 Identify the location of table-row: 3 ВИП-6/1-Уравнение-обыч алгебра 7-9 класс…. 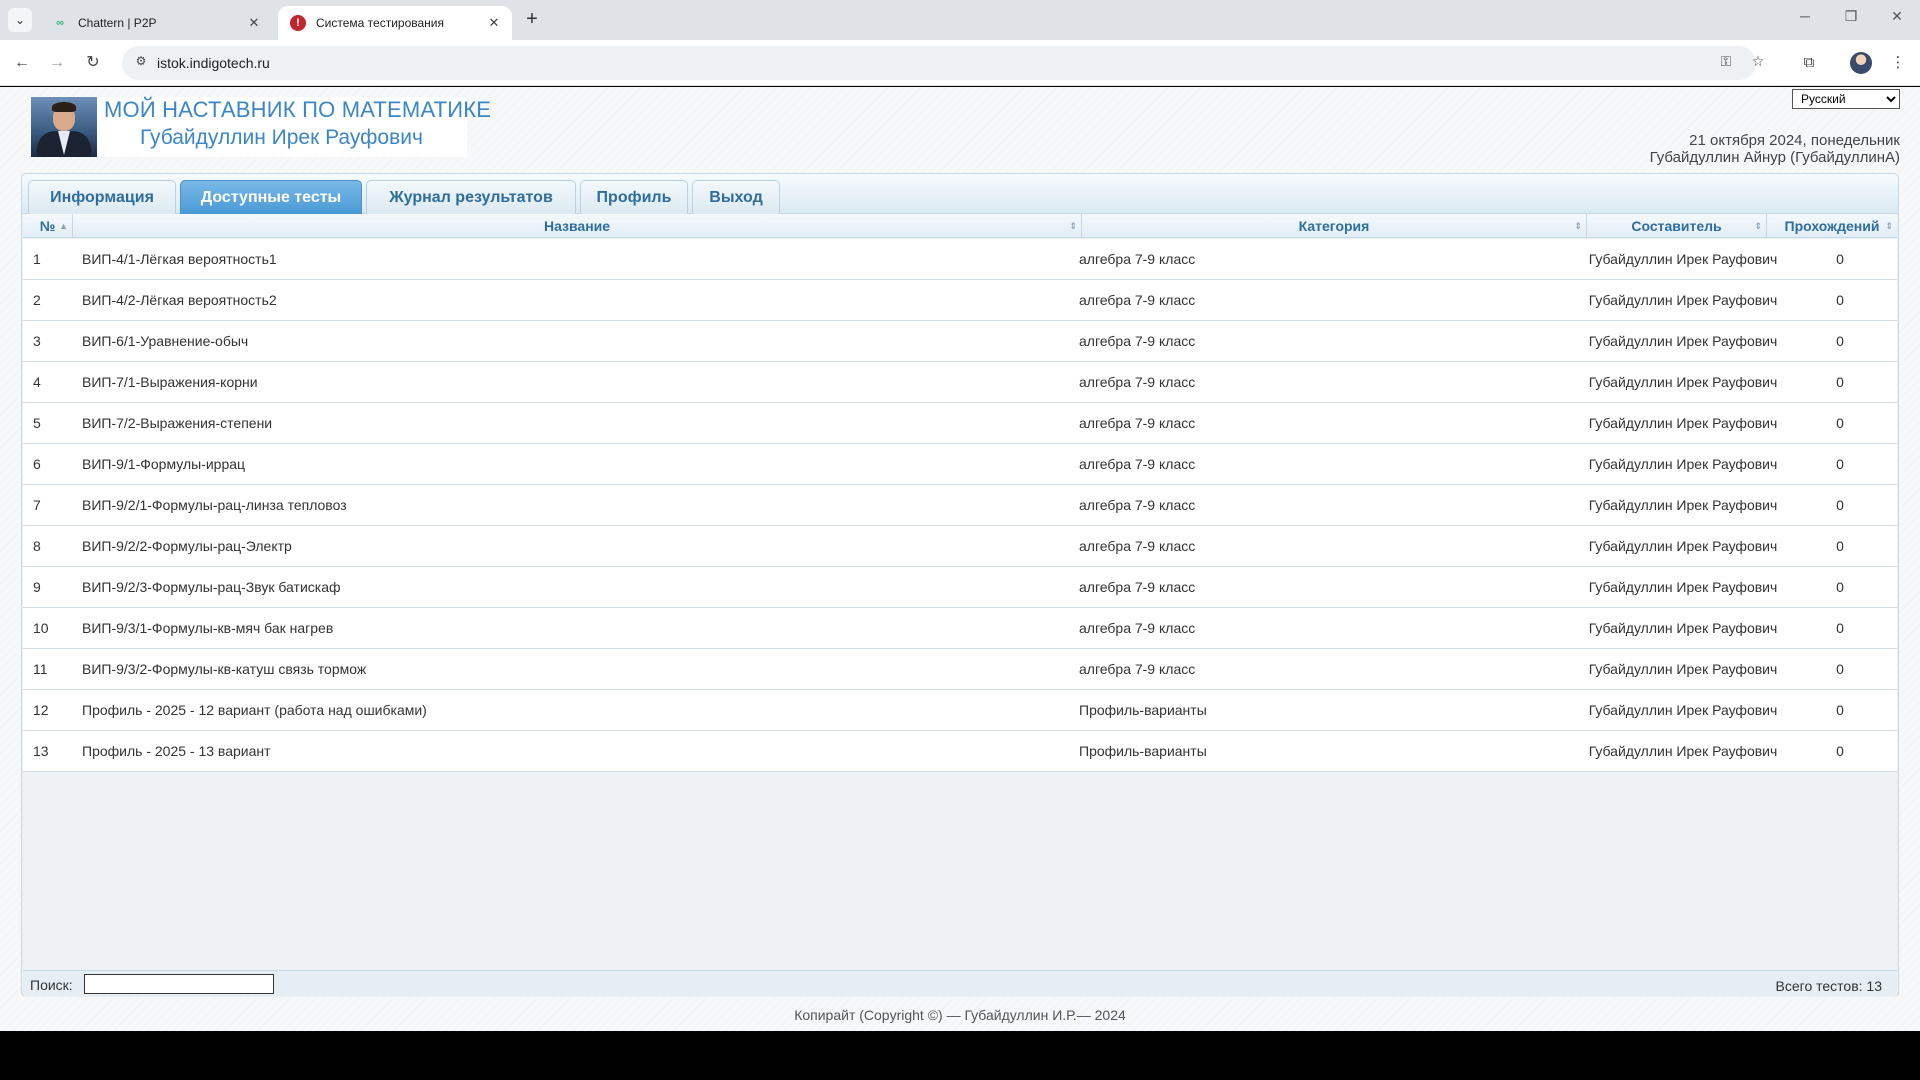
(960, 341).